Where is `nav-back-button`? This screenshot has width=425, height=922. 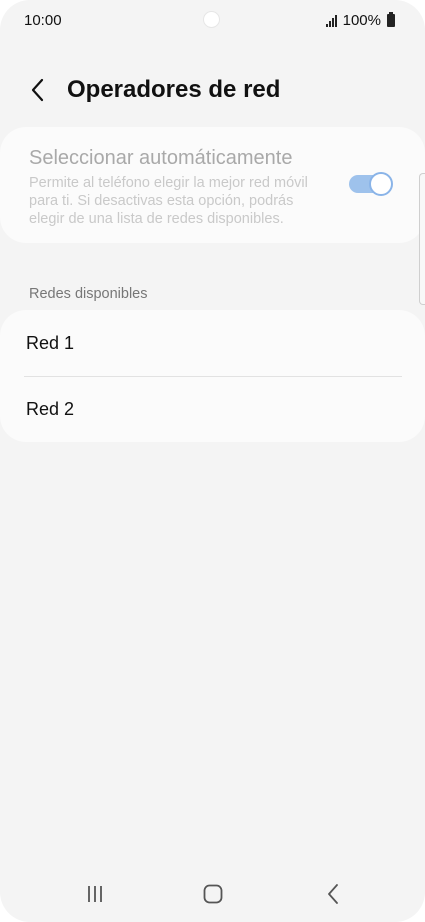 nav-back-button is located at coordinates (333, 894).